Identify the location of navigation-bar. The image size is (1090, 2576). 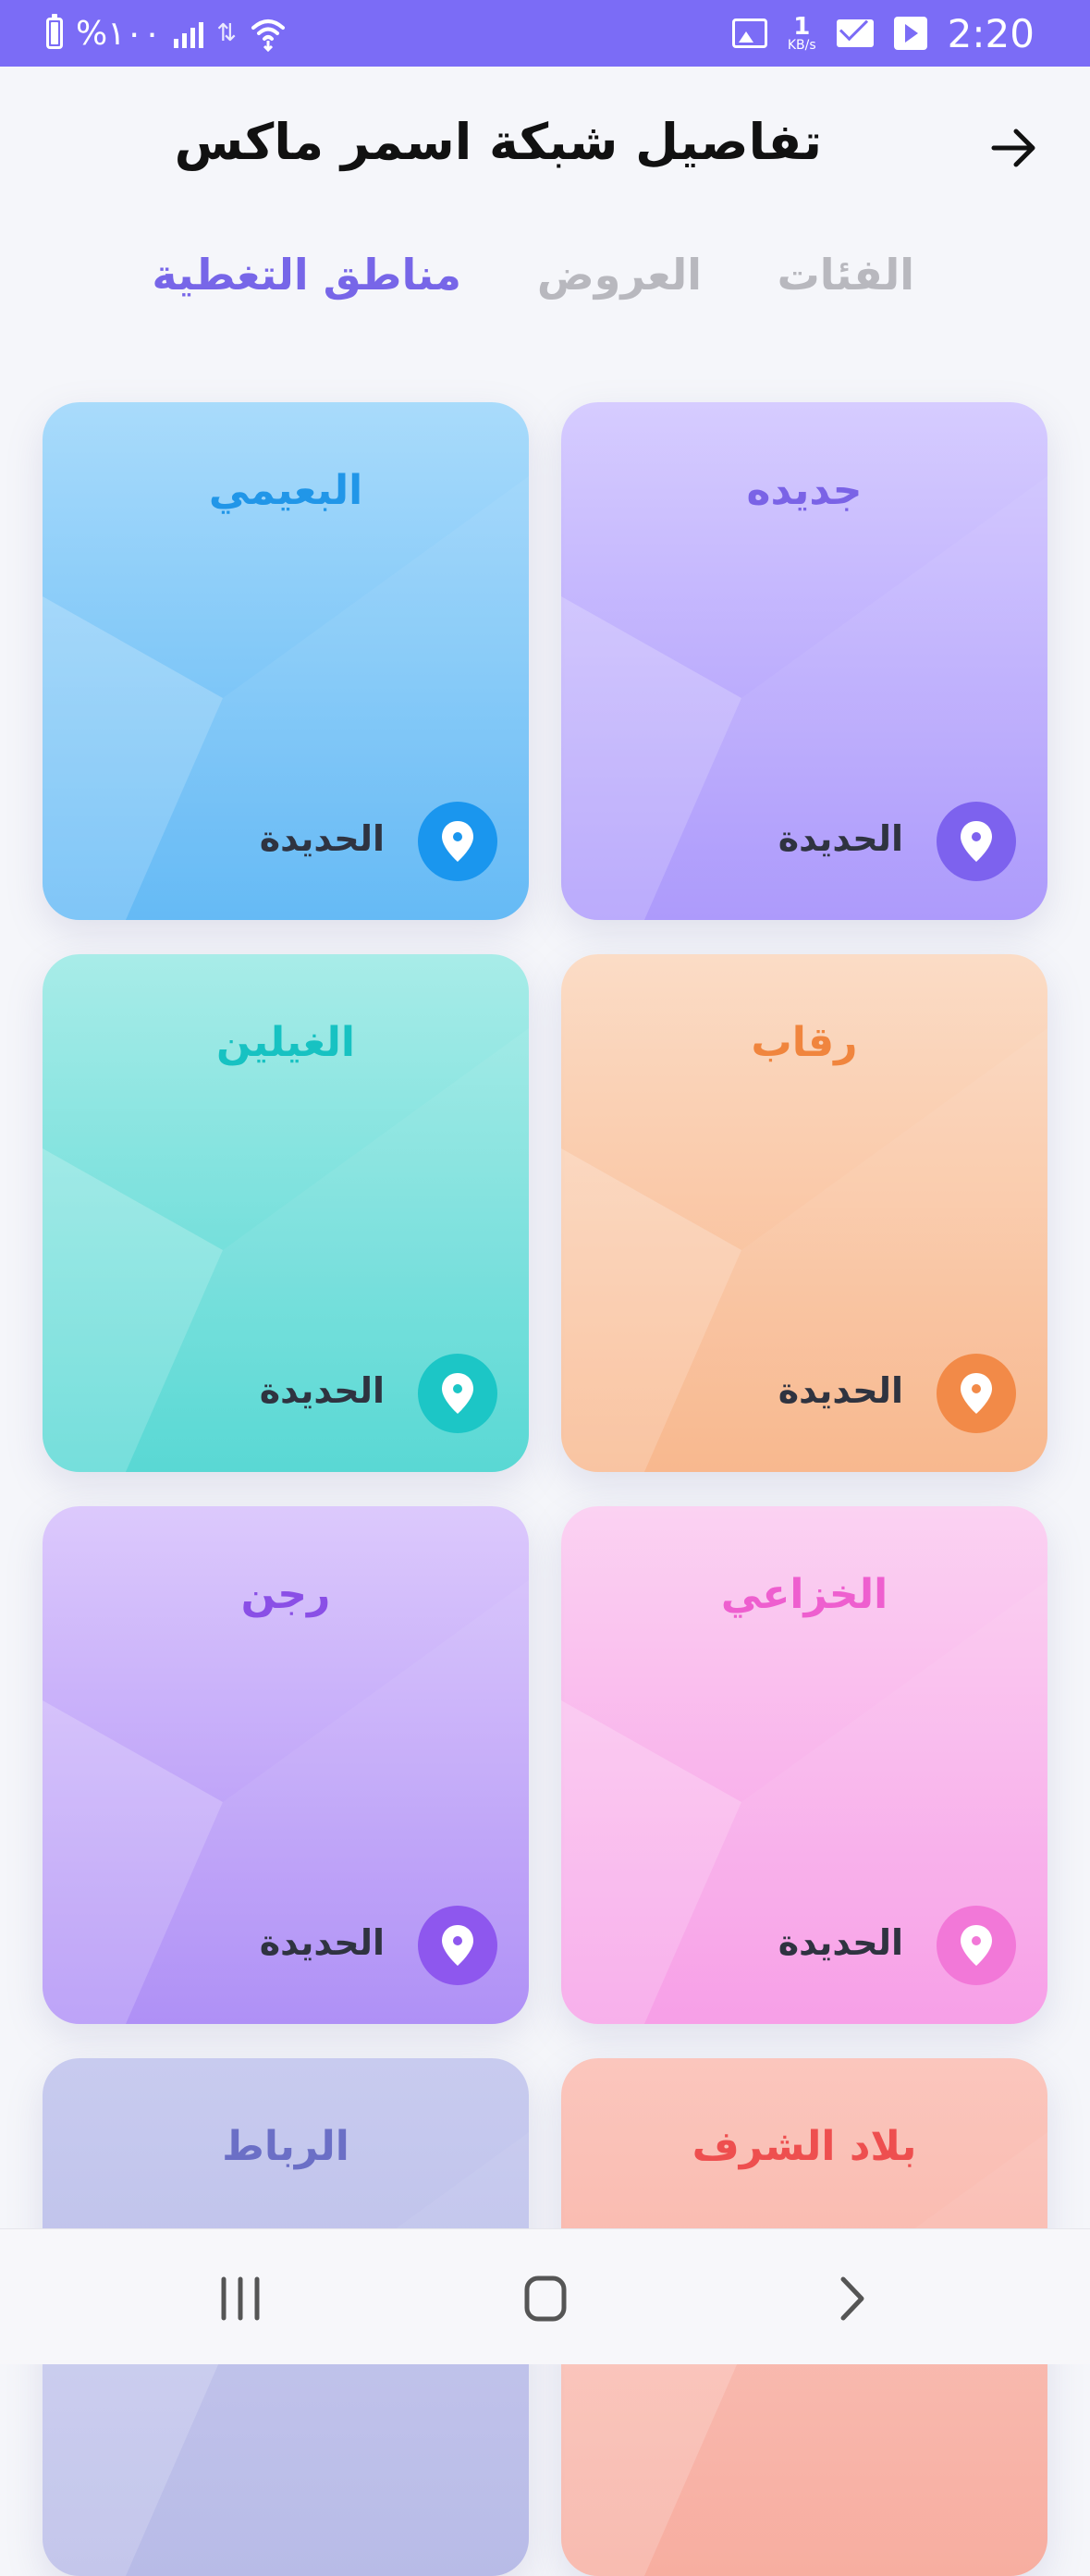
(545, 2296).